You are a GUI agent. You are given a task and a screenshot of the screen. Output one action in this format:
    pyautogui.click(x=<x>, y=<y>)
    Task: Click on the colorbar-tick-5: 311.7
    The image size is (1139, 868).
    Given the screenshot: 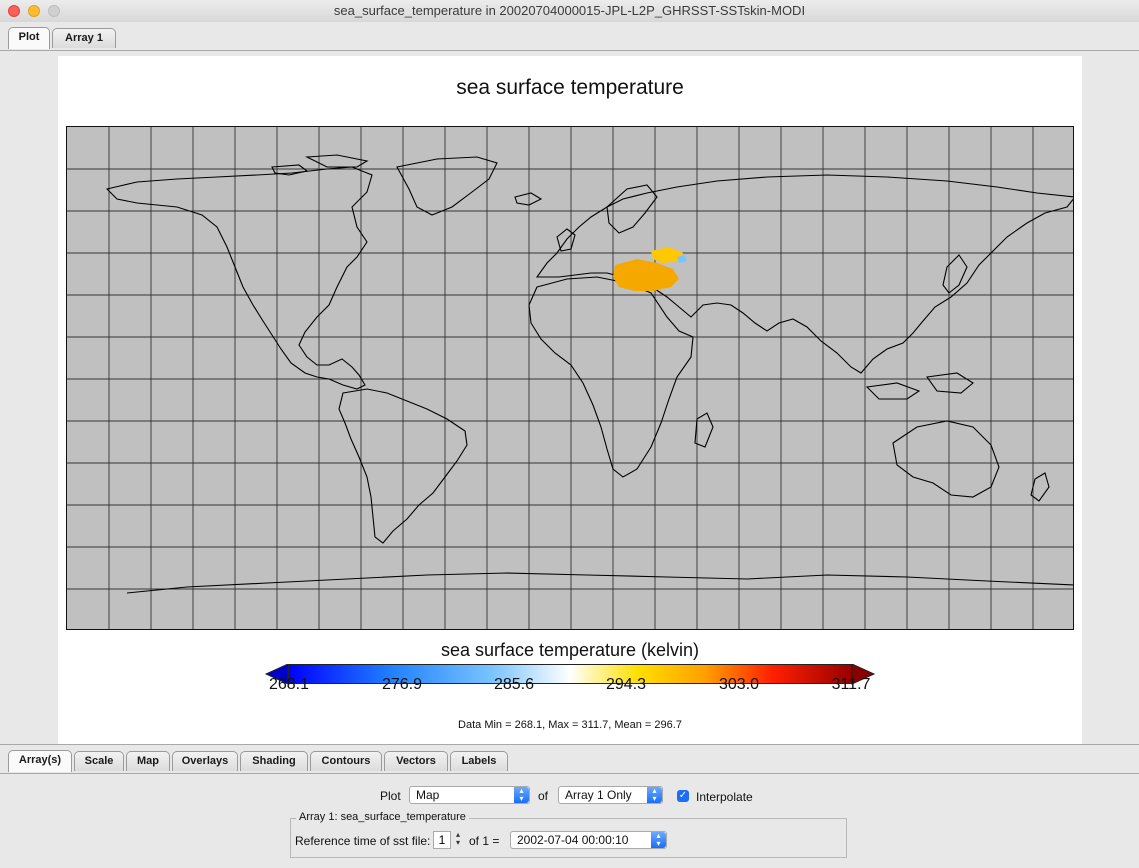 What is the action you would take?
    pyautogui.click(x=851, y=684)
    